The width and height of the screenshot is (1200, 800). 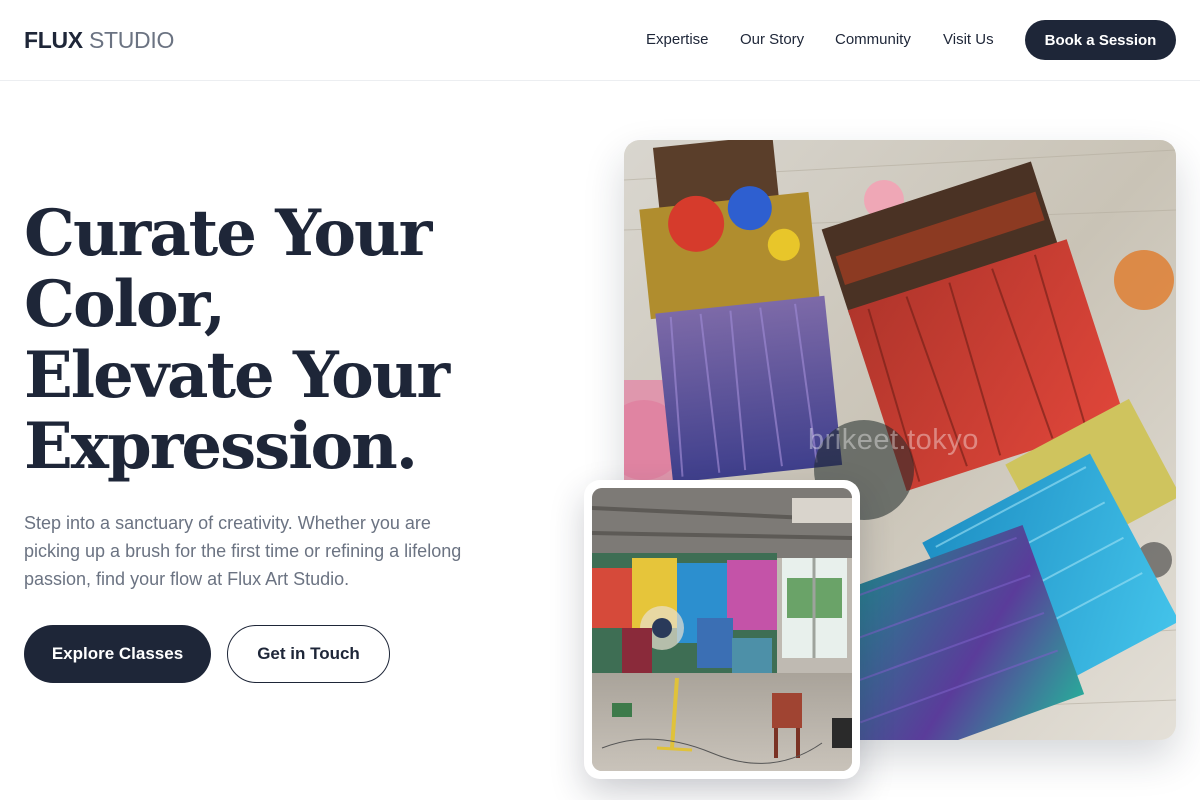 What do you see at coordinates (308, 654) in the screenshot?
I see `get-in-touch-button: Get in Touch` at bounding box center [308, 654].